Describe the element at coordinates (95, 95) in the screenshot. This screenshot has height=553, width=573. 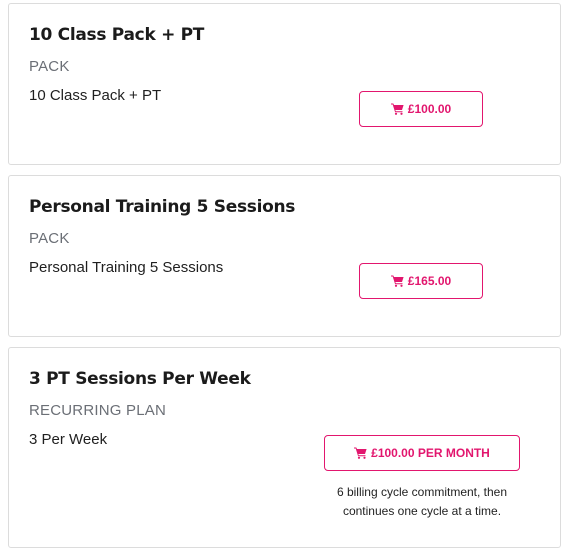
I see `product-description: 10 Class Pack + PT` at that location.